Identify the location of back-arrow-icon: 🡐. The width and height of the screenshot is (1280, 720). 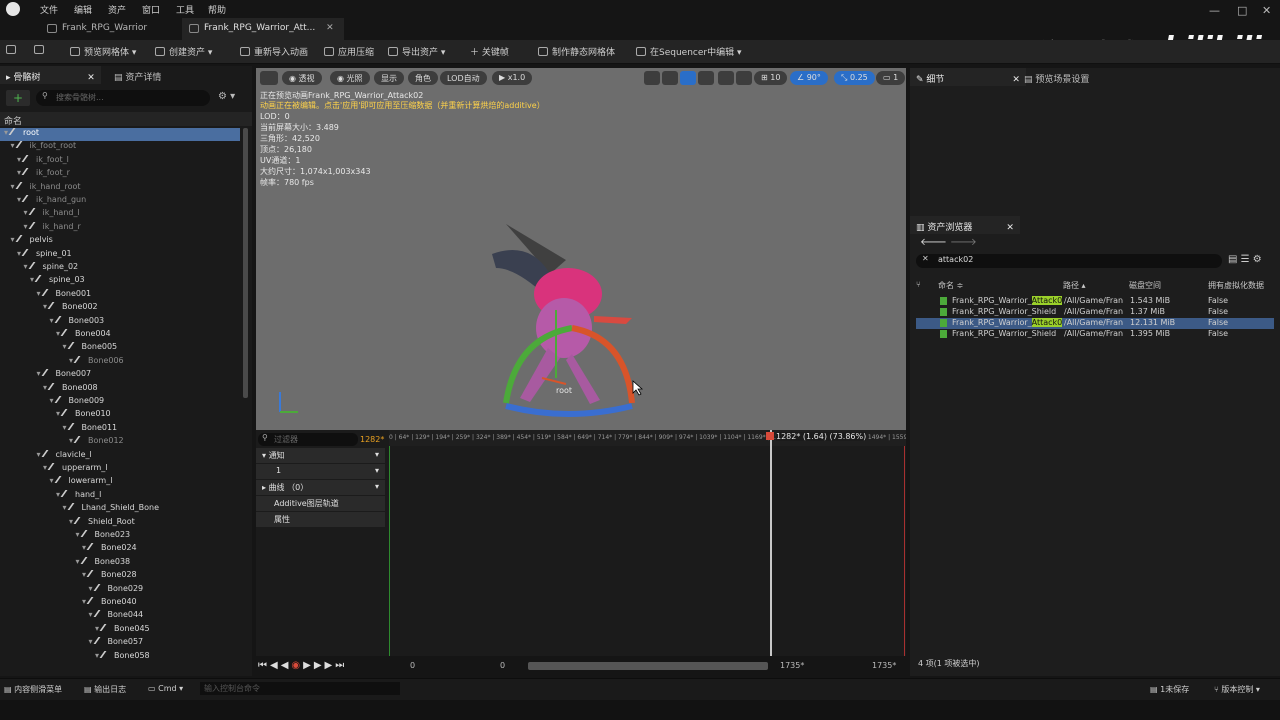
(933, 242).